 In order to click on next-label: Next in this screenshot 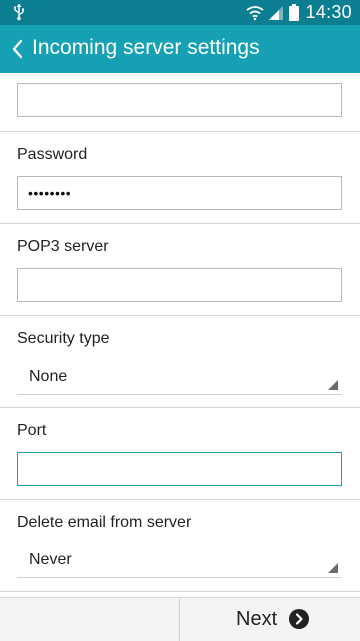, I will do `click(257, 619)`.